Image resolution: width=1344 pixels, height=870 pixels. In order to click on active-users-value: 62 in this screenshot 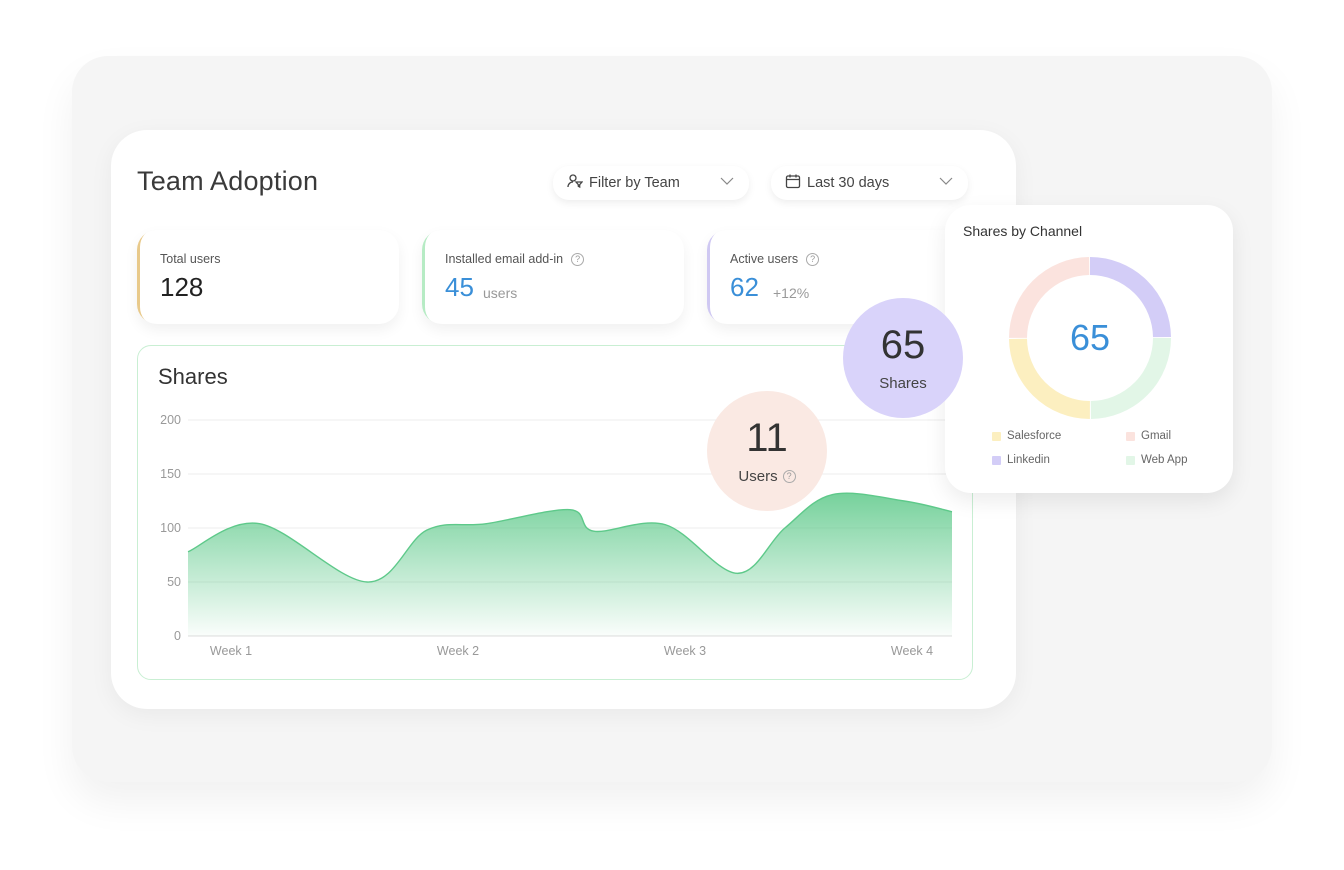, I will do `click(744, 287)`.